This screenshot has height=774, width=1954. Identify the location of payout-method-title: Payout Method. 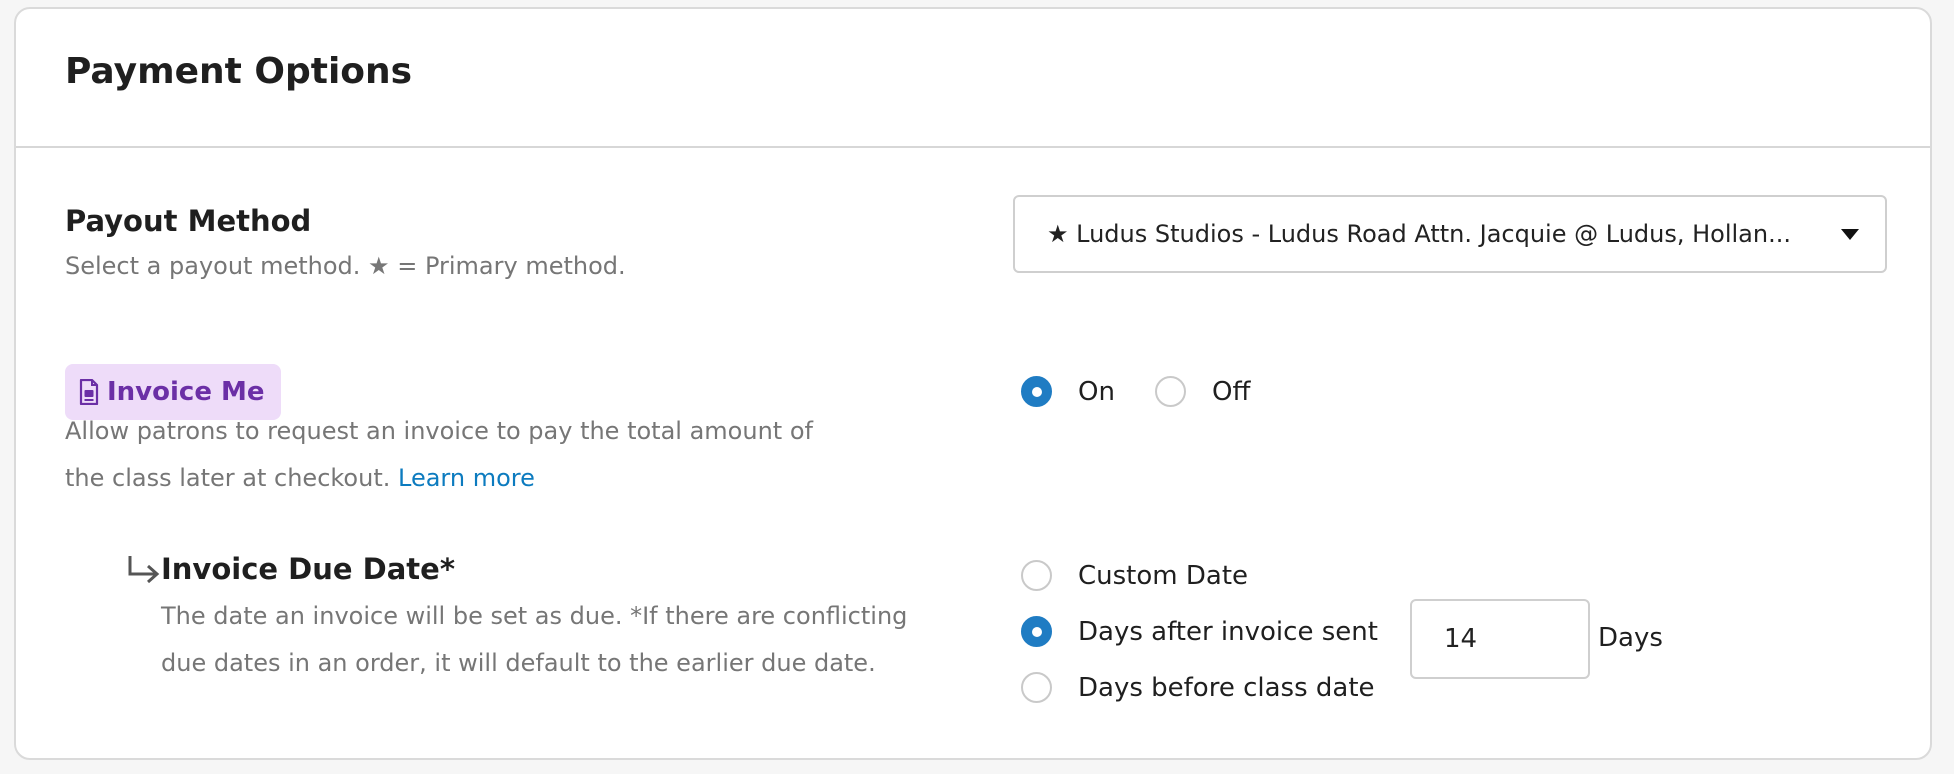
(188, 221).